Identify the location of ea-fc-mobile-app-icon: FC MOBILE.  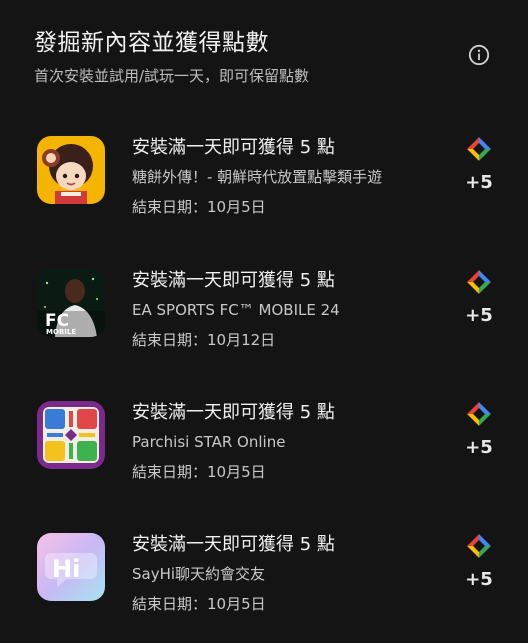
(71, 303).